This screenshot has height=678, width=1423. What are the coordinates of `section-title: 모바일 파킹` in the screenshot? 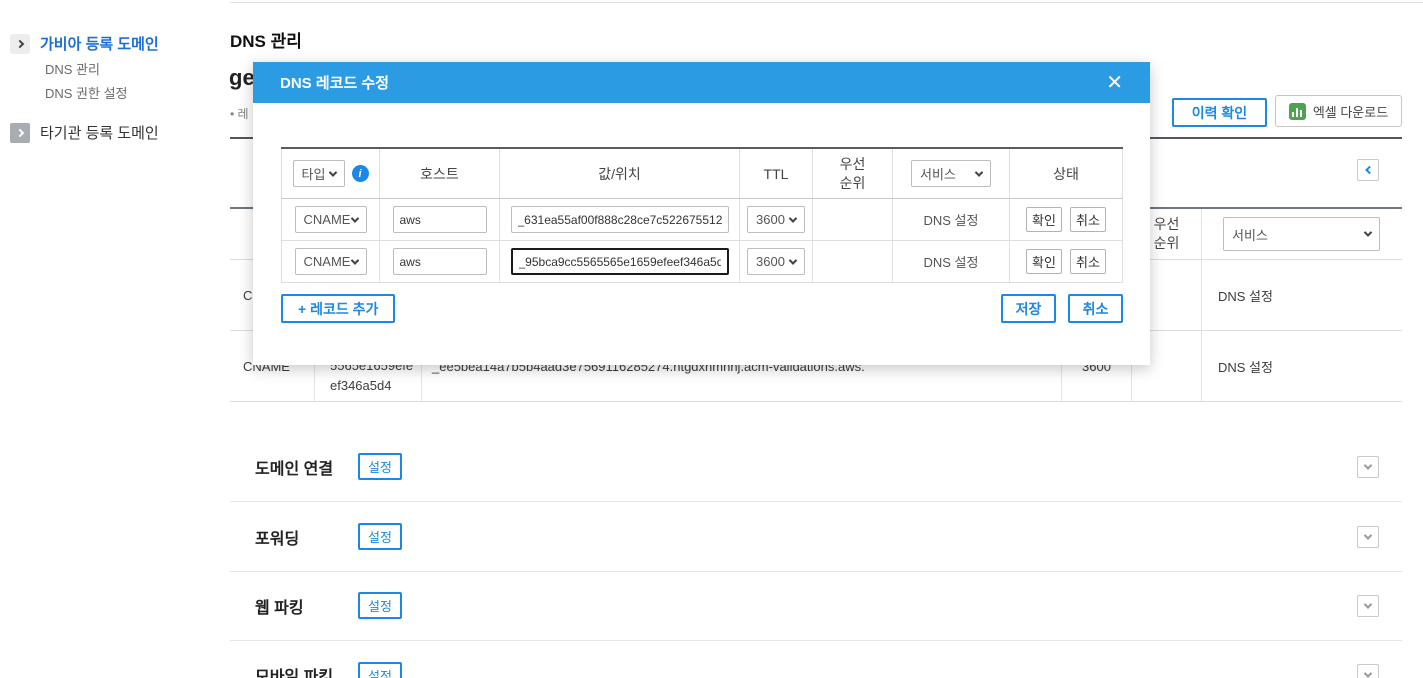 It's located at (294, 673).